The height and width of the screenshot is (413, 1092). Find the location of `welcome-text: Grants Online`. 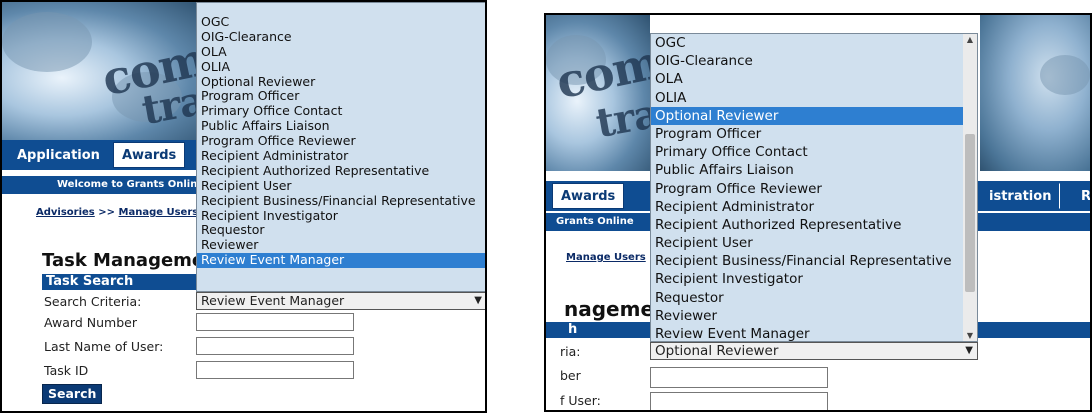

welcome-text: Grants Online is located at coordinates (595, 221).